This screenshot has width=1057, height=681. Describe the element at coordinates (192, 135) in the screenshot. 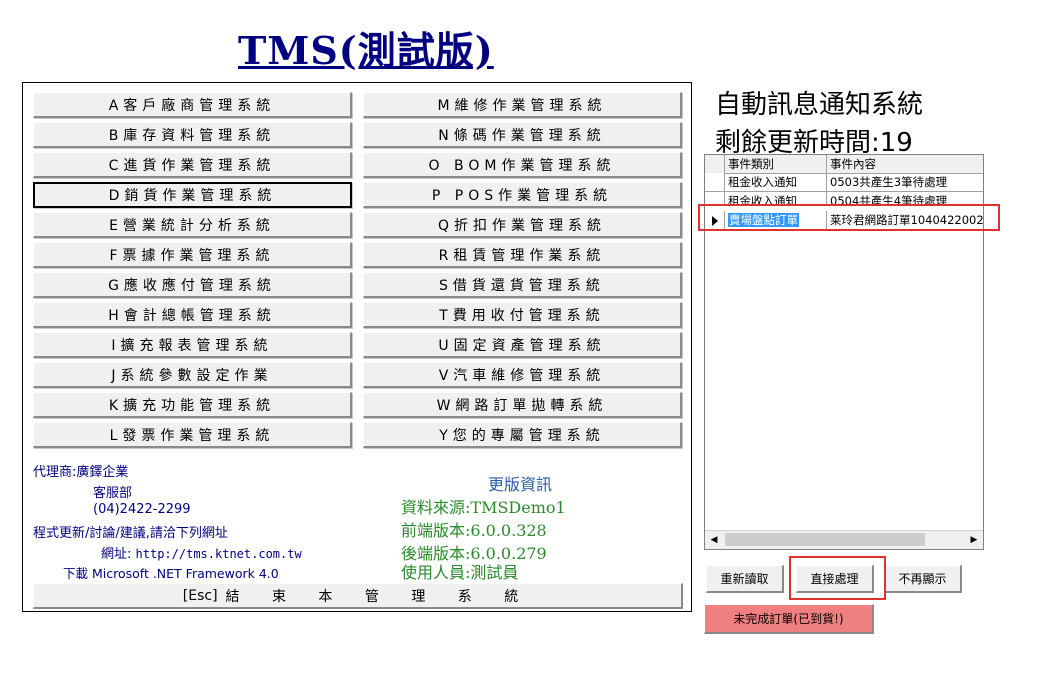

I see `menu-button-left-1: B庫存資料管理系統` at that location.